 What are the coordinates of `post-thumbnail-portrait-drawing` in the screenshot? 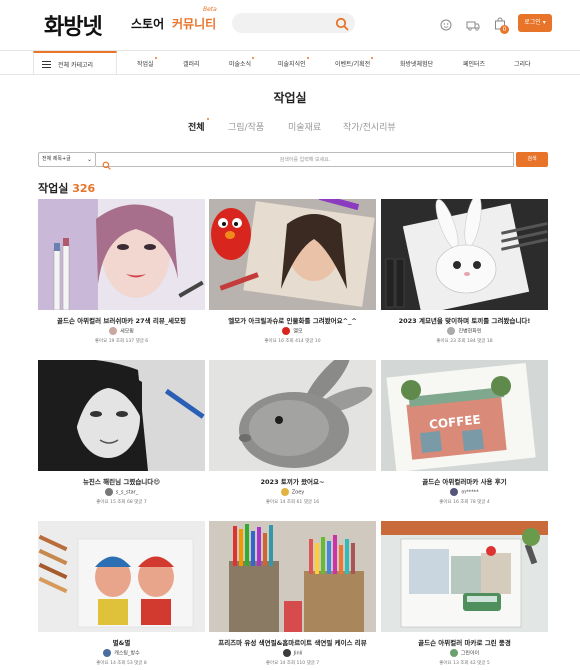 It's located at (121, 254).